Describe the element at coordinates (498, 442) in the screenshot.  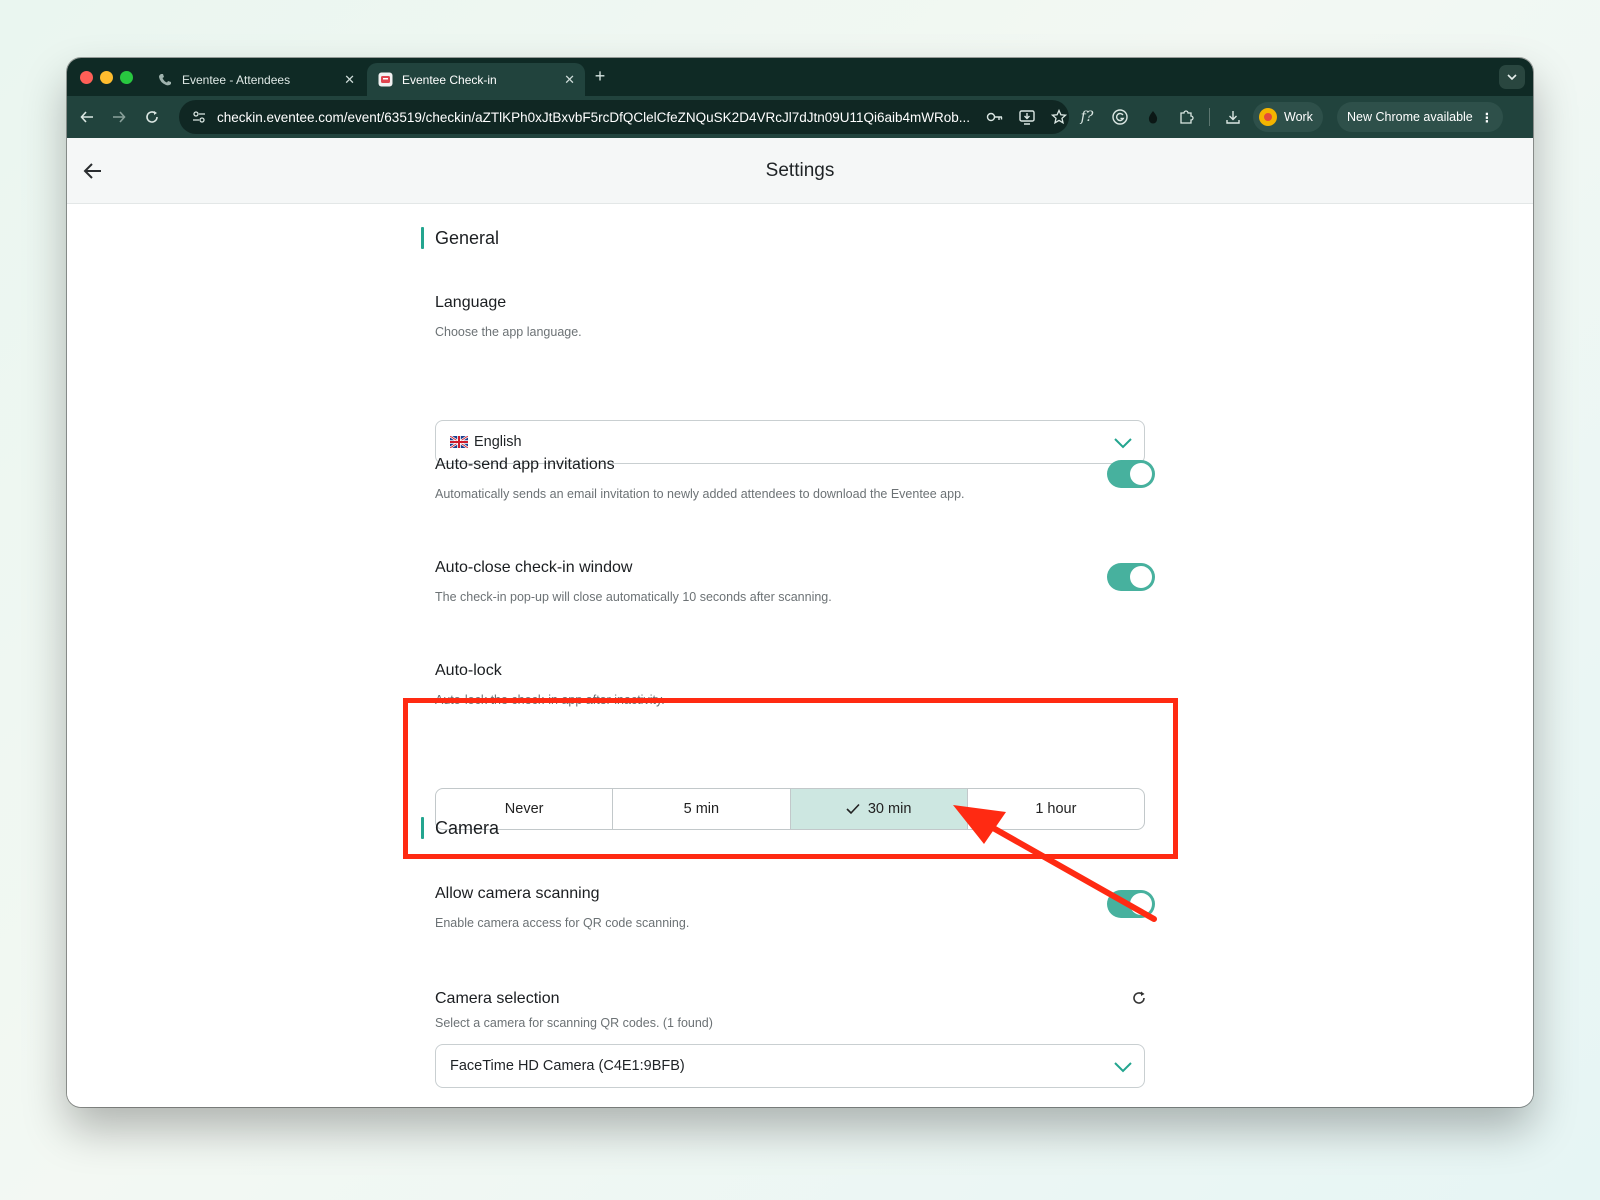
I see `language-value: English` at that location.